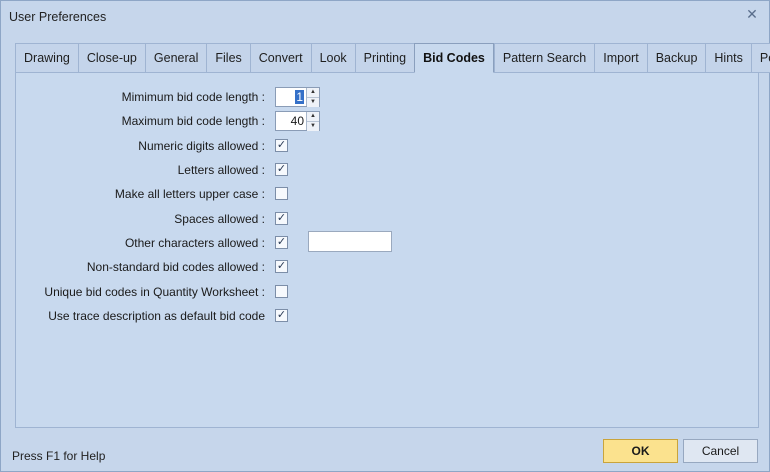 The height and width of the screenshot is (472, 770). I want to click on tab-hints: Hints, so click(728, 58).